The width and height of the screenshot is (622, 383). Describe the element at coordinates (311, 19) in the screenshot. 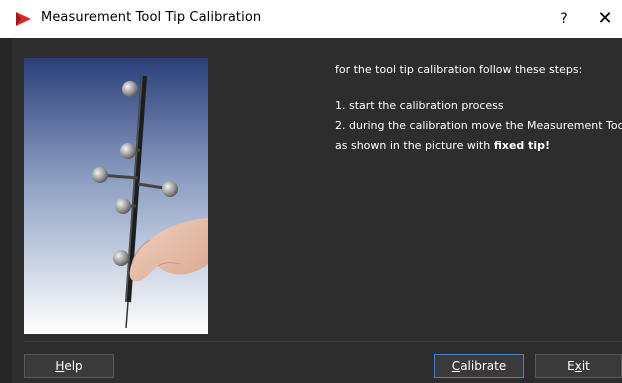

I see `title-bar: Measurement Tool Tip Calibration ? ✕` at that location.